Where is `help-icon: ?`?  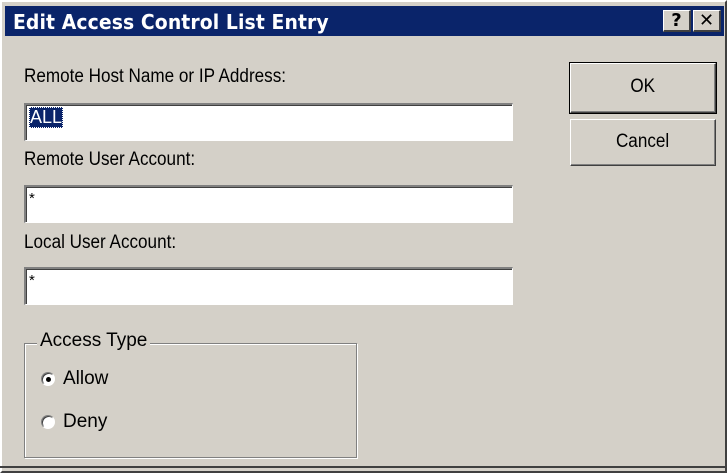 help-icon: ? is located at coordinates (676, 20).